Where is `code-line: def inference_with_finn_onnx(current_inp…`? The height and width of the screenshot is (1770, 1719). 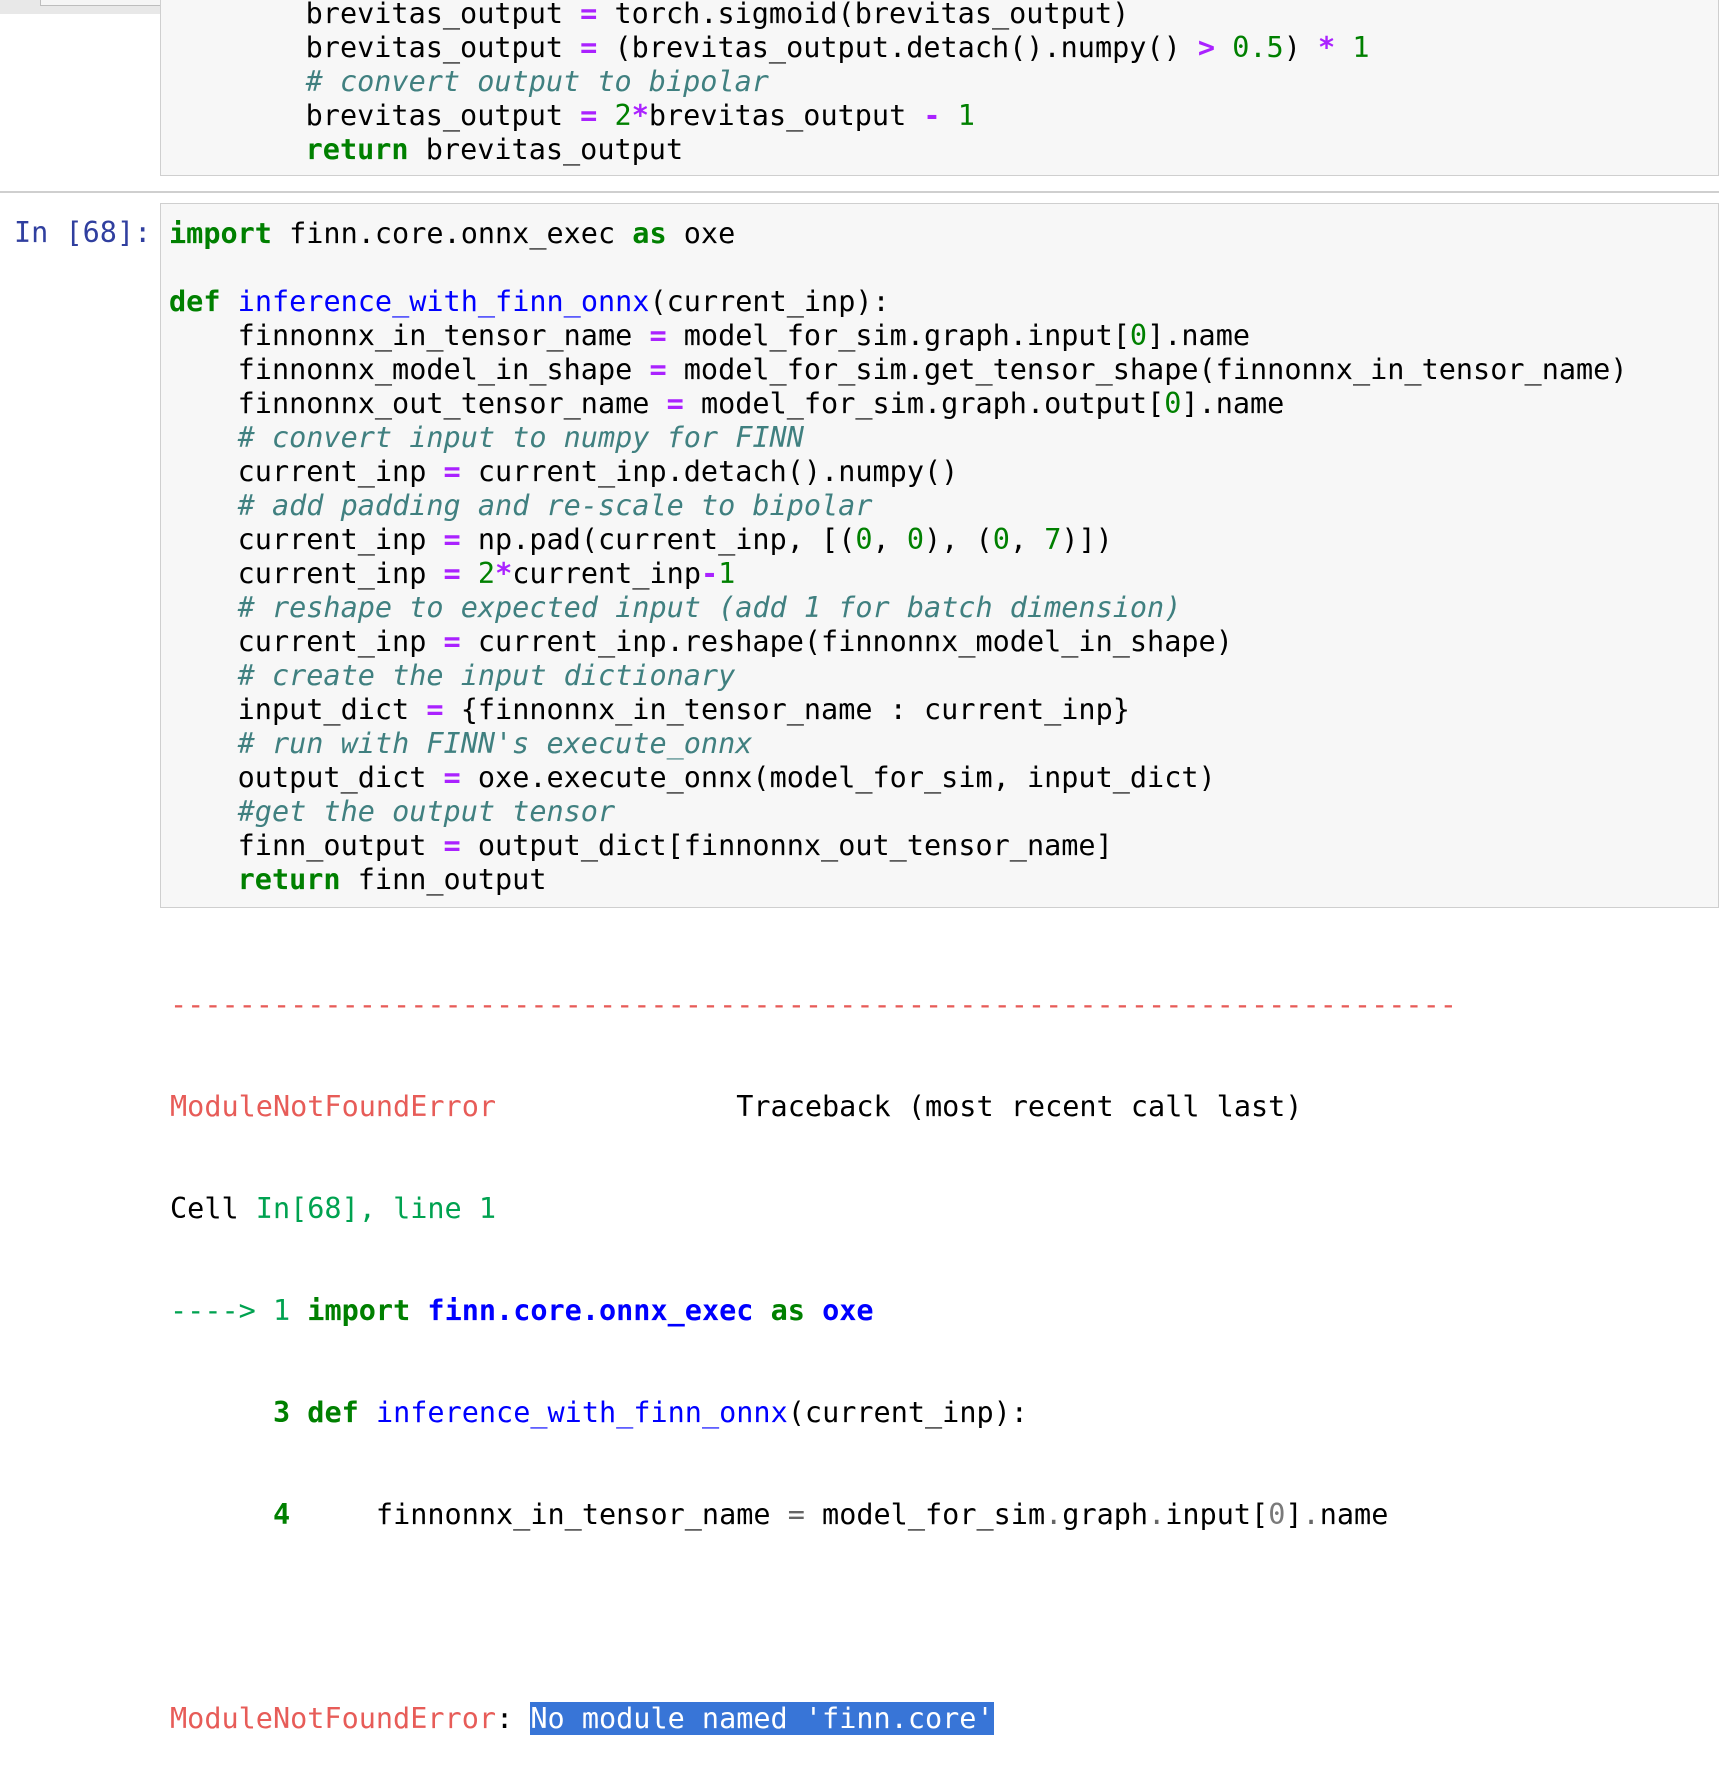 code-line: def inference_with_finn_onnx(current_inp… is located at coordinates (529, 301).